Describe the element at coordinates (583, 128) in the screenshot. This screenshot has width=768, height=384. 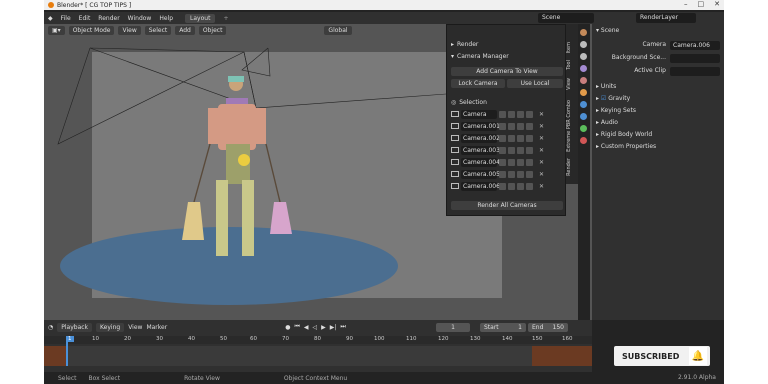
I see `constraint-tab-icon` at that location.